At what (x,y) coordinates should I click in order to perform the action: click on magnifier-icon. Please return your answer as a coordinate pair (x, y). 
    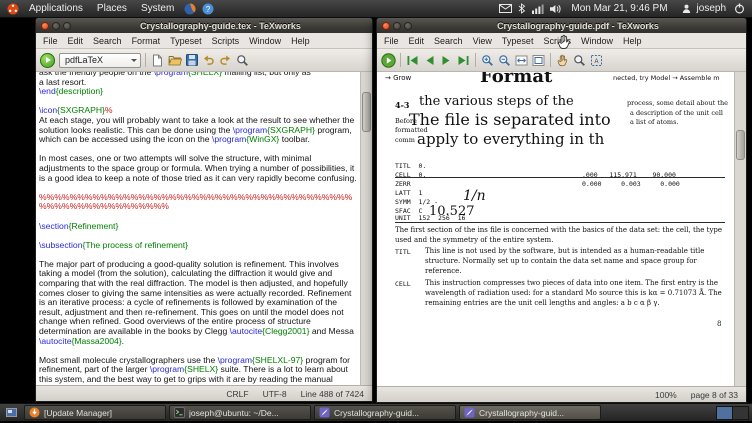
    Looking at the image, I should click on (579, 60).